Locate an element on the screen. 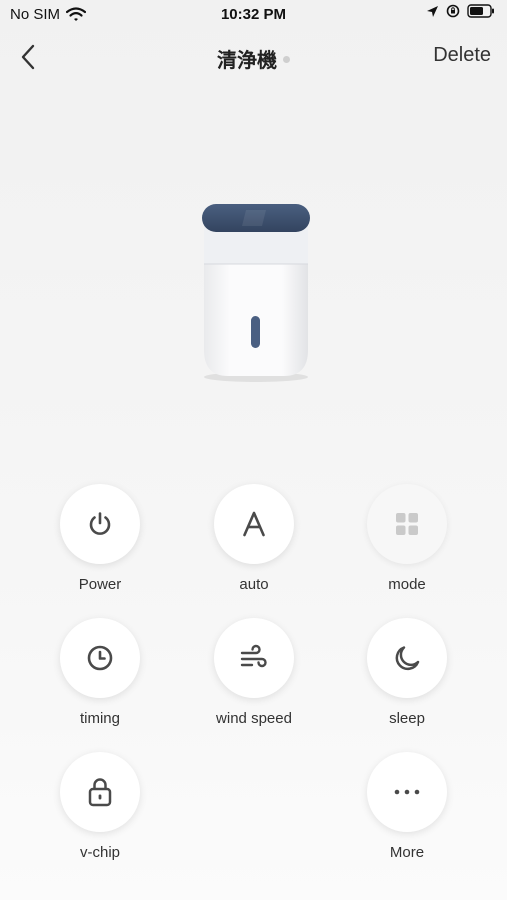 The height and width of the screenshot is (900, 507). timing-label: timing is located at coordinates (99, 718).